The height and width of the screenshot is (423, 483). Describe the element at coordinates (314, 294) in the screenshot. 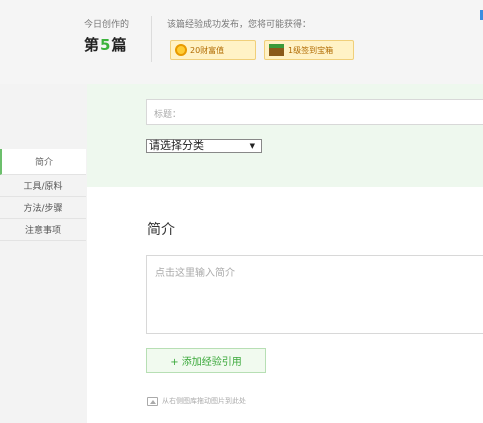

I see `intro-textarea: 点击这里输入简介` at that location.